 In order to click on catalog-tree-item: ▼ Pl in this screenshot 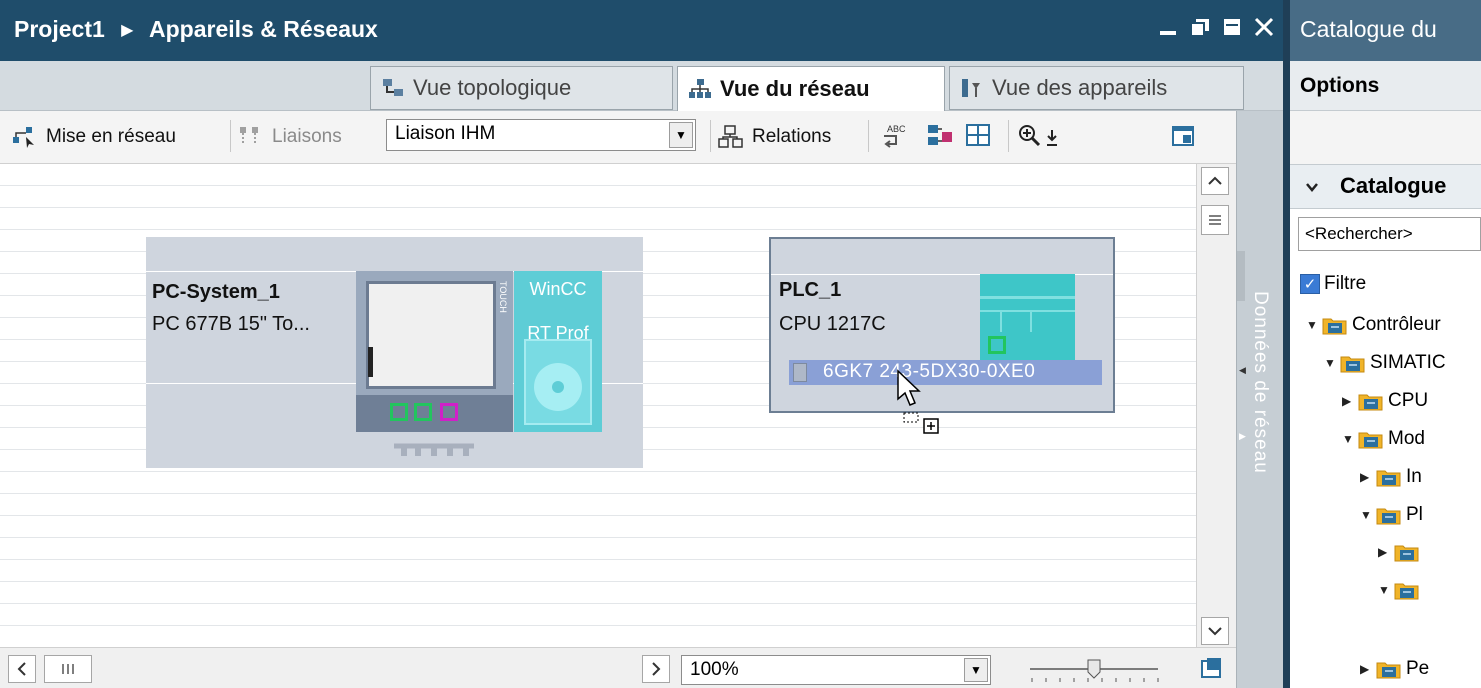, I will do `click(1391, 515)`.